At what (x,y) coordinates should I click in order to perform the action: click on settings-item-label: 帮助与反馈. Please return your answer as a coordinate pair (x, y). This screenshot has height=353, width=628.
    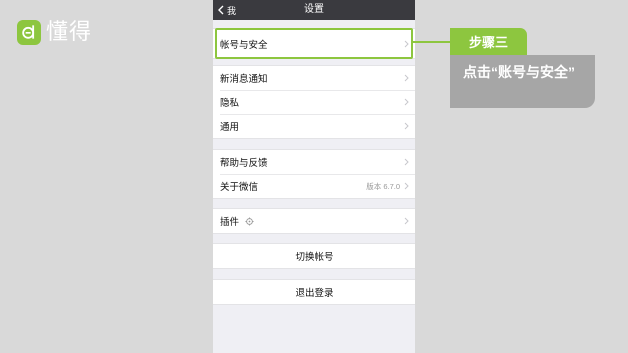
    Looking at the image, I should click on (244, 163).